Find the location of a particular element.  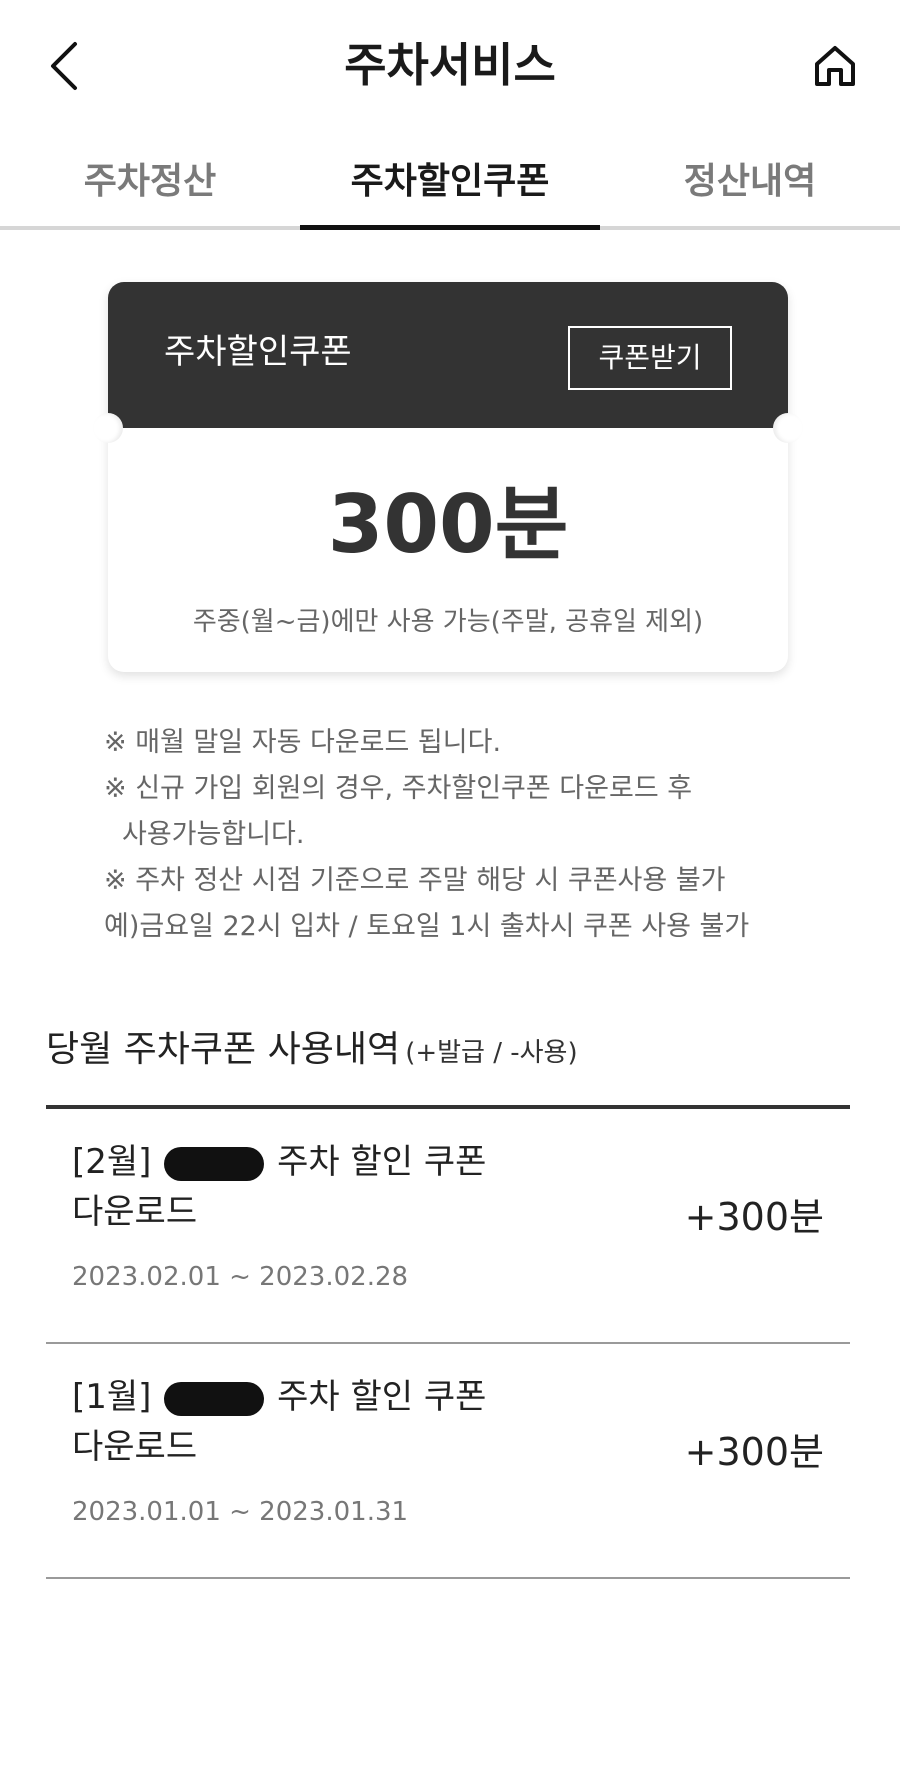

back-button is located at coordinates (65, 66).